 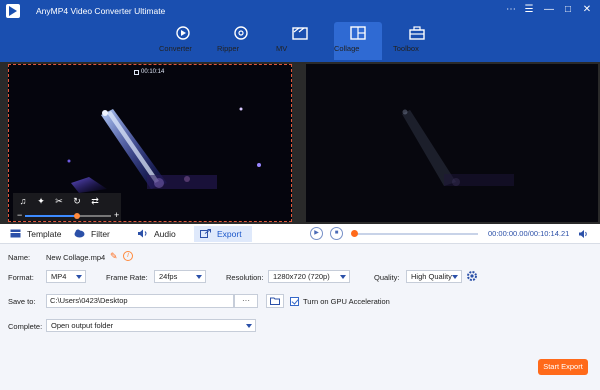 I want to click on ripper-icon, so click(x=241, y=33).